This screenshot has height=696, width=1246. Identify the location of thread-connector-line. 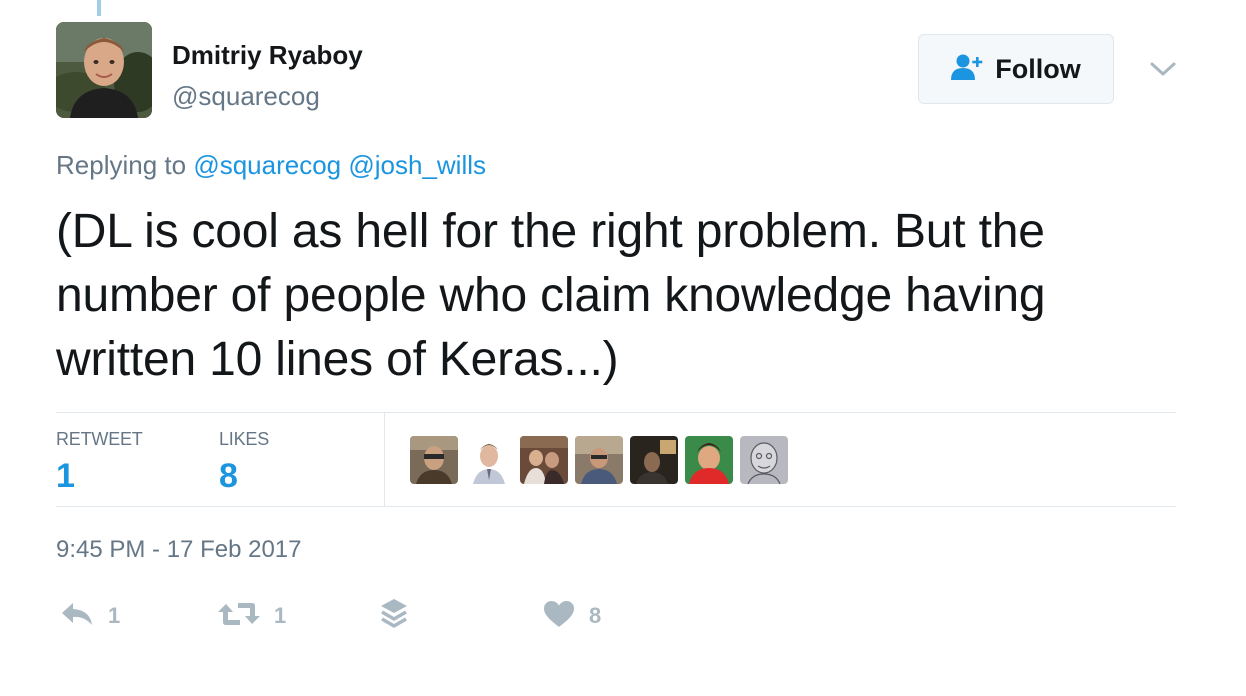
(99, 8).